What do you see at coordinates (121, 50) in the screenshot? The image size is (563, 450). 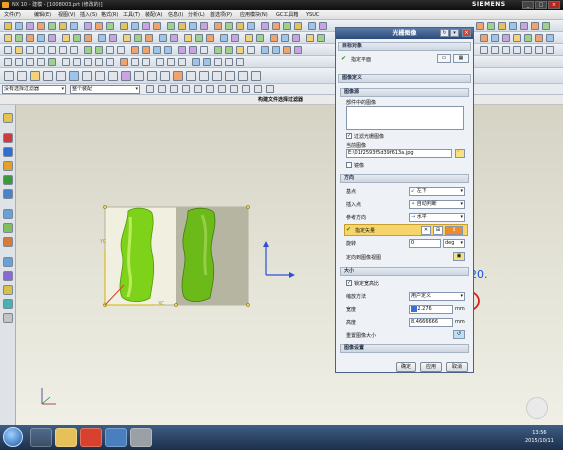 I see `conic-icon` at bounding box center [121, 50].